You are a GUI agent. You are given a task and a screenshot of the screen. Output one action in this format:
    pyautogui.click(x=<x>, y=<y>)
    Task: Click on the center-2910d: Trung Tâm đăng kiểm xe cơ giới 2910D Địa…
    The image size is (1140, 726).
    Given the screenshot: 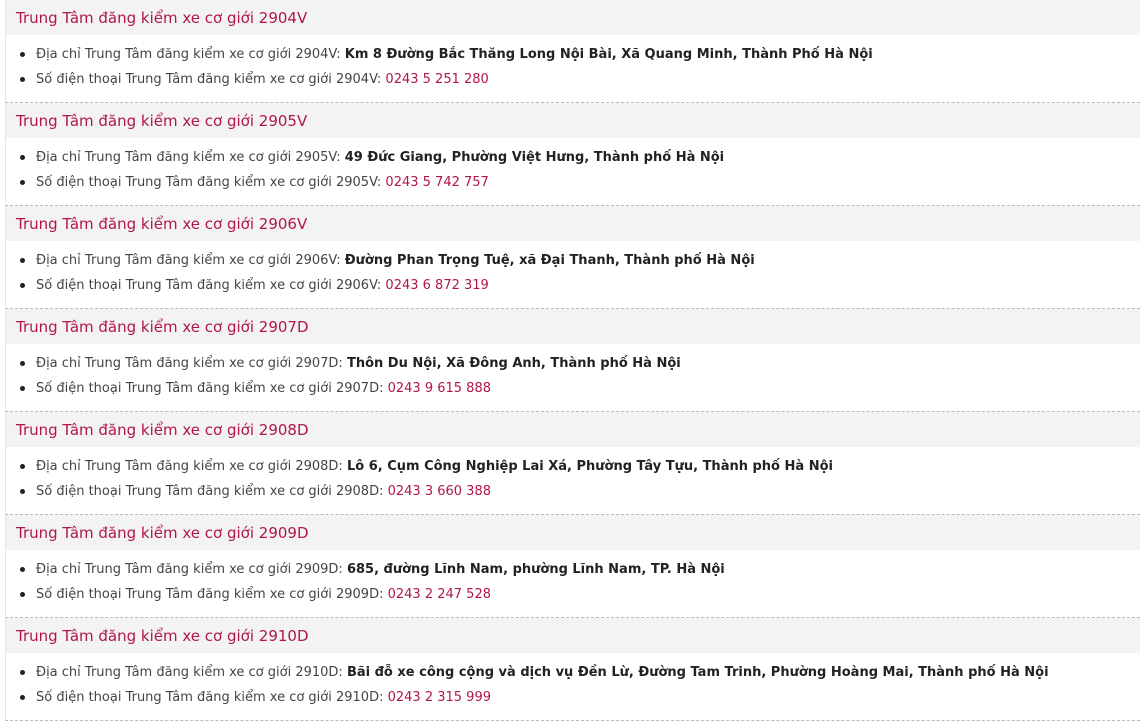 What is the action you would take?
    pyautogui.click(x=572, y=669)
    